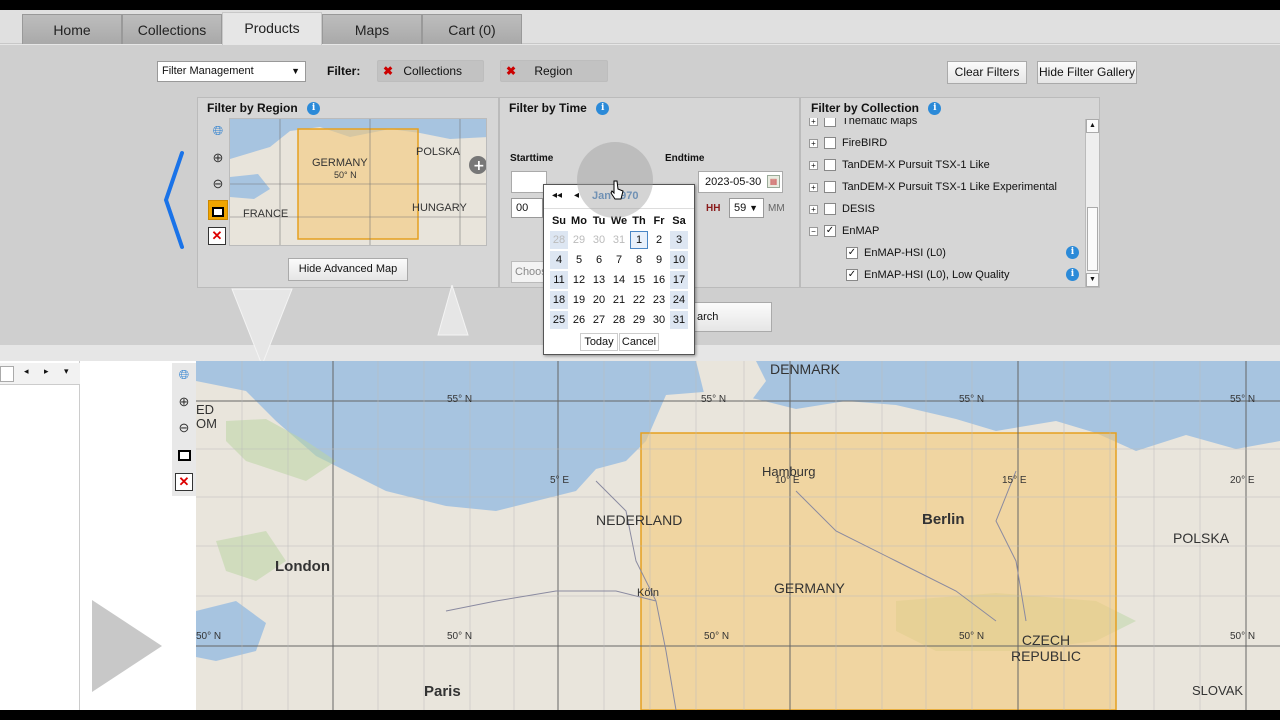 This screenshot has height=720, width=1280. I want to click on calendar-day: 9, so click(659, 260).